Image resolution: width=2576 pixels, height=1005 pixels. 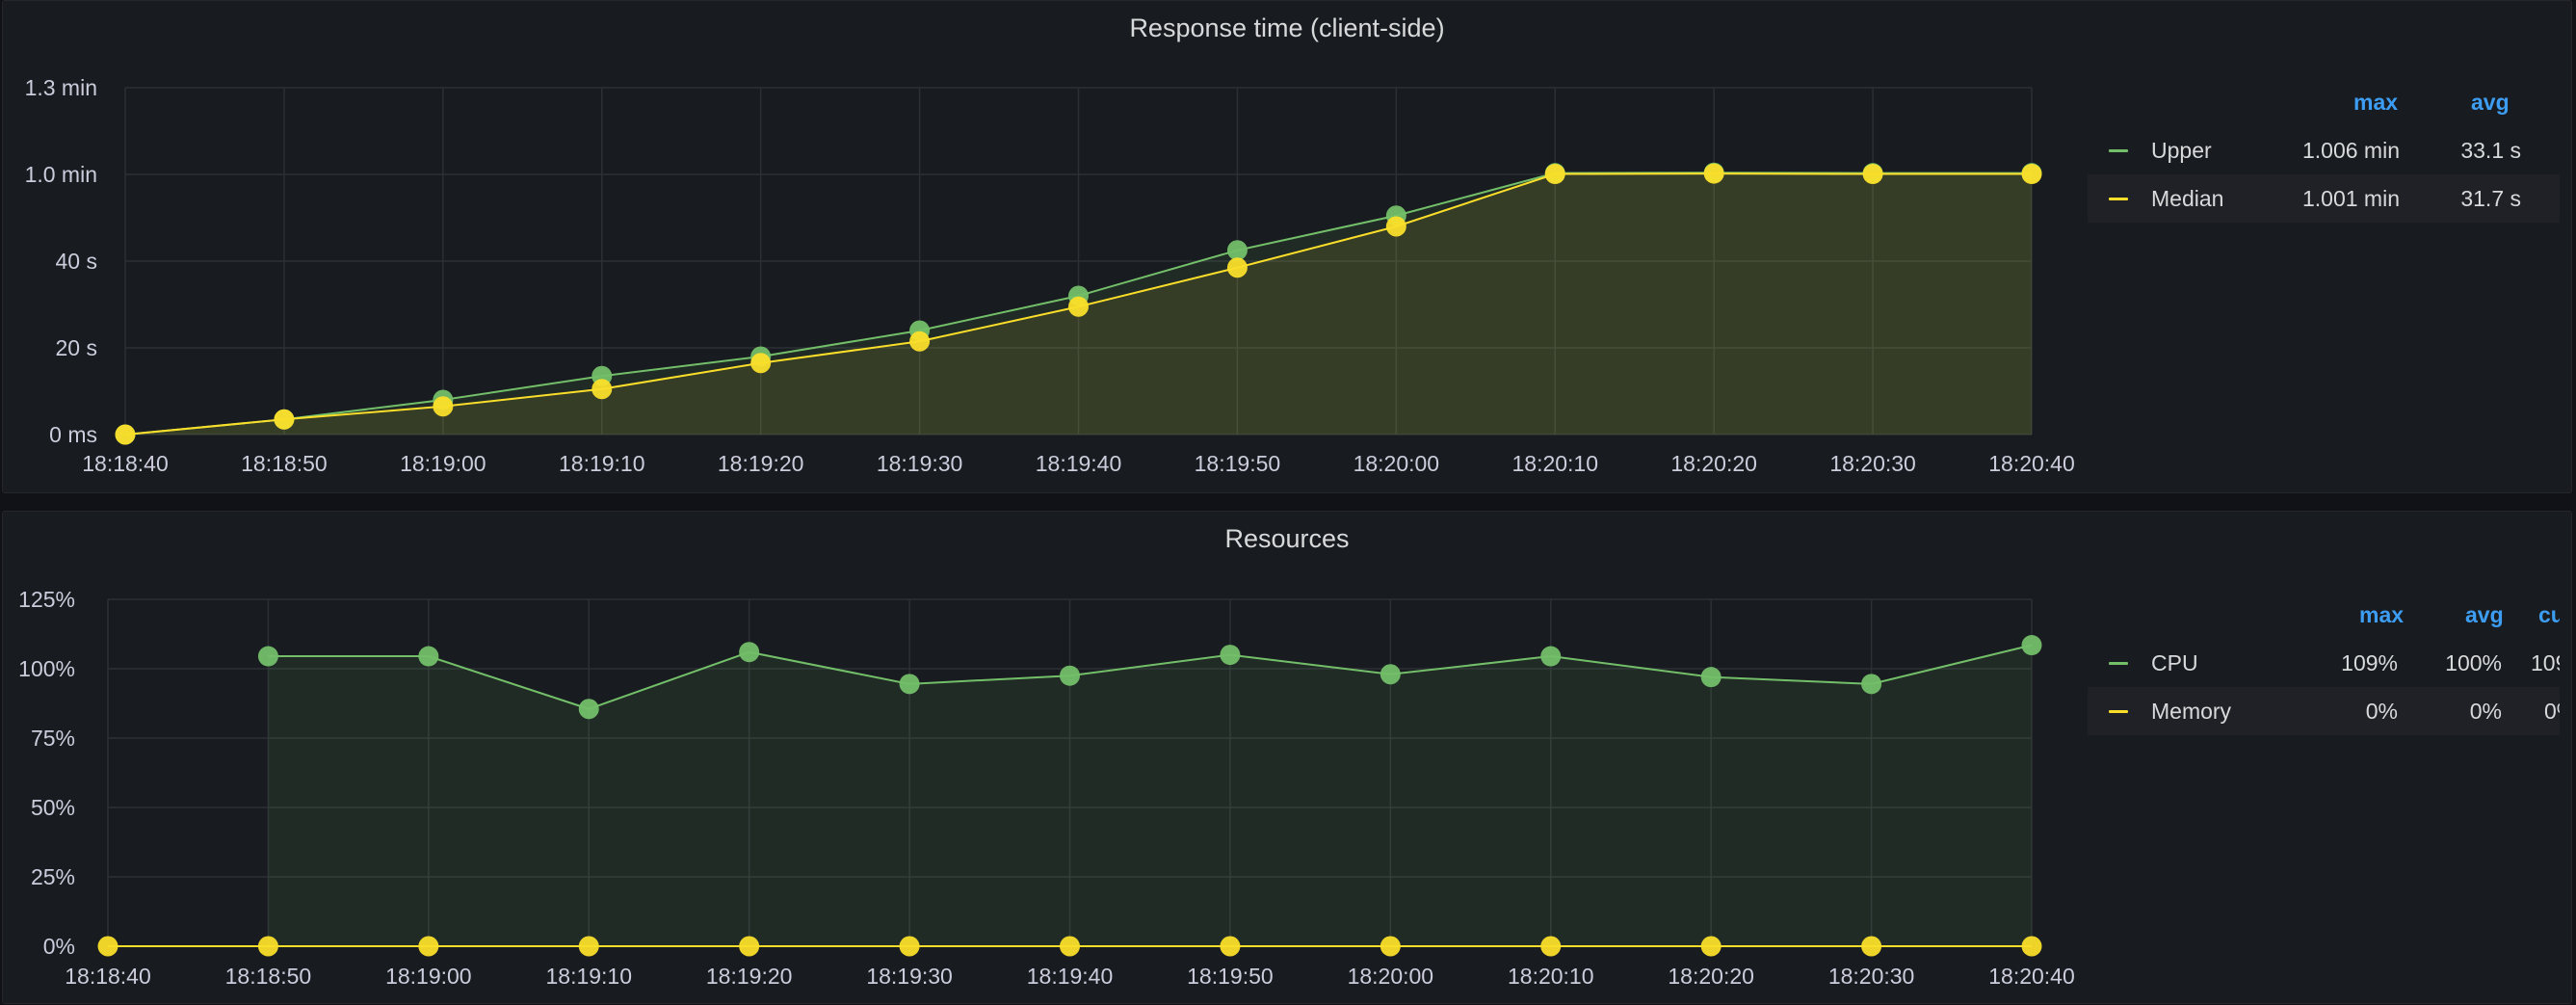 What do you see at coordinates (2119, 150) in the screenshot?
I see `legend-swatch-upper` at bounding box center [2119, 150].